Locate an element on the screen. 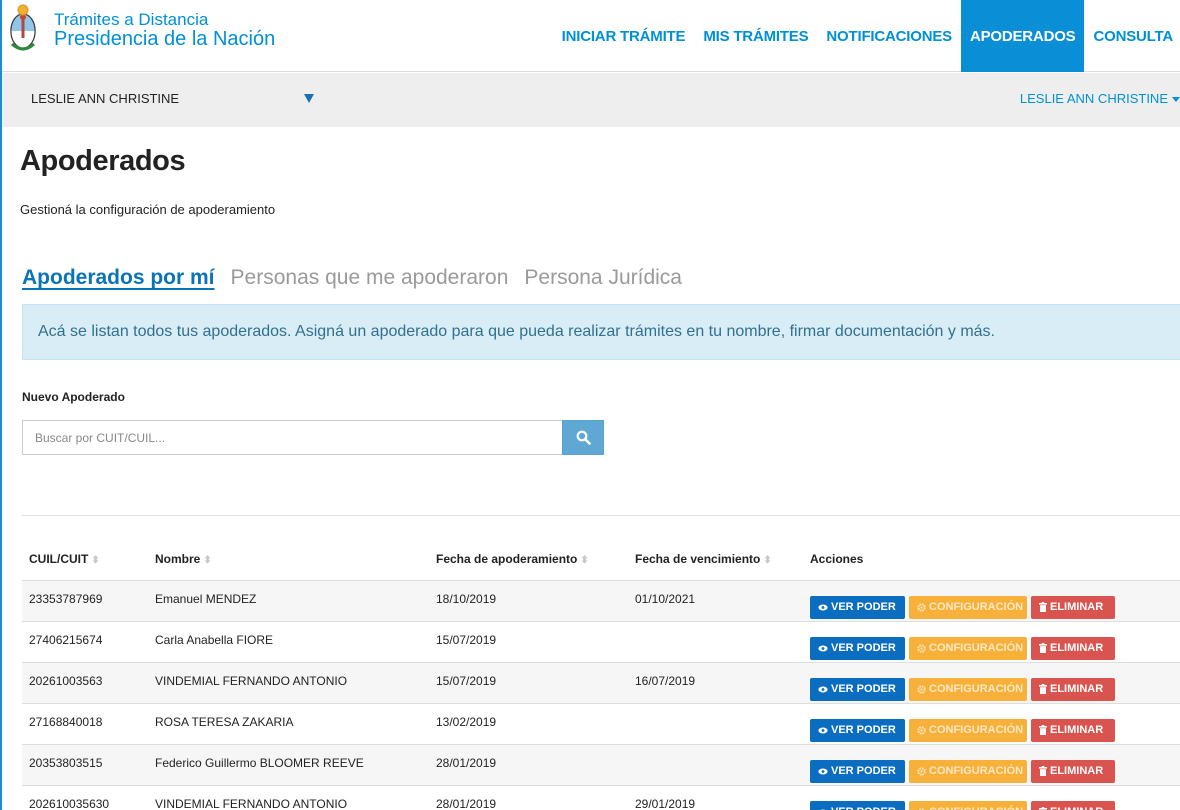  column-header-acciones: Acciones is located at coordinates (837, 558).